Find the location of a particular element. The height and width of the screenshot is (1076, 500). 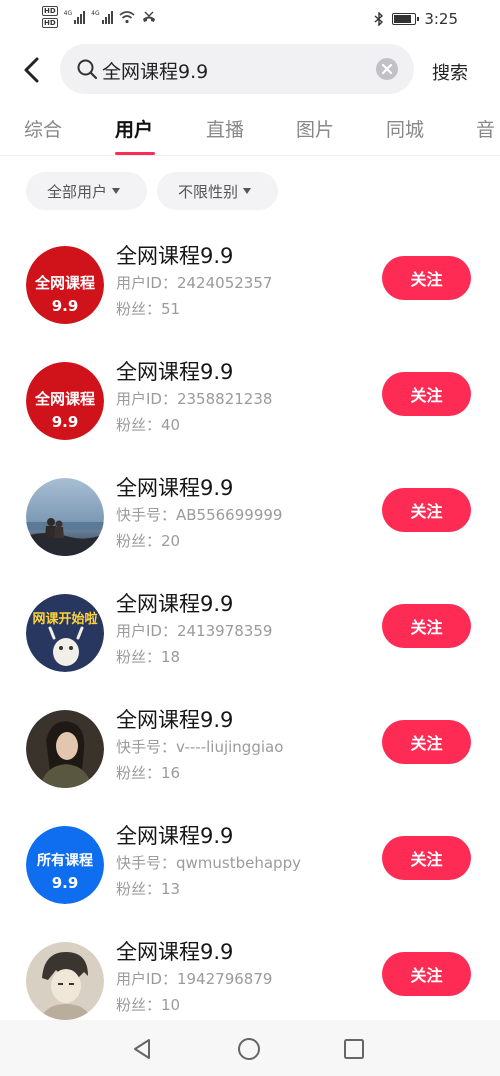

gender-filter-label: 不限性别 is located at coordinates (208, 191).